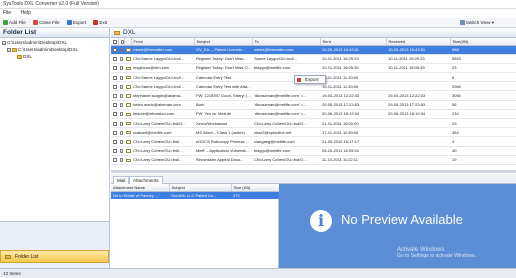 The image size is (516, 278). Describe the element at coordinates (54, 33) in the screenshot. I see `folder-list-title: Folder List` at that location.